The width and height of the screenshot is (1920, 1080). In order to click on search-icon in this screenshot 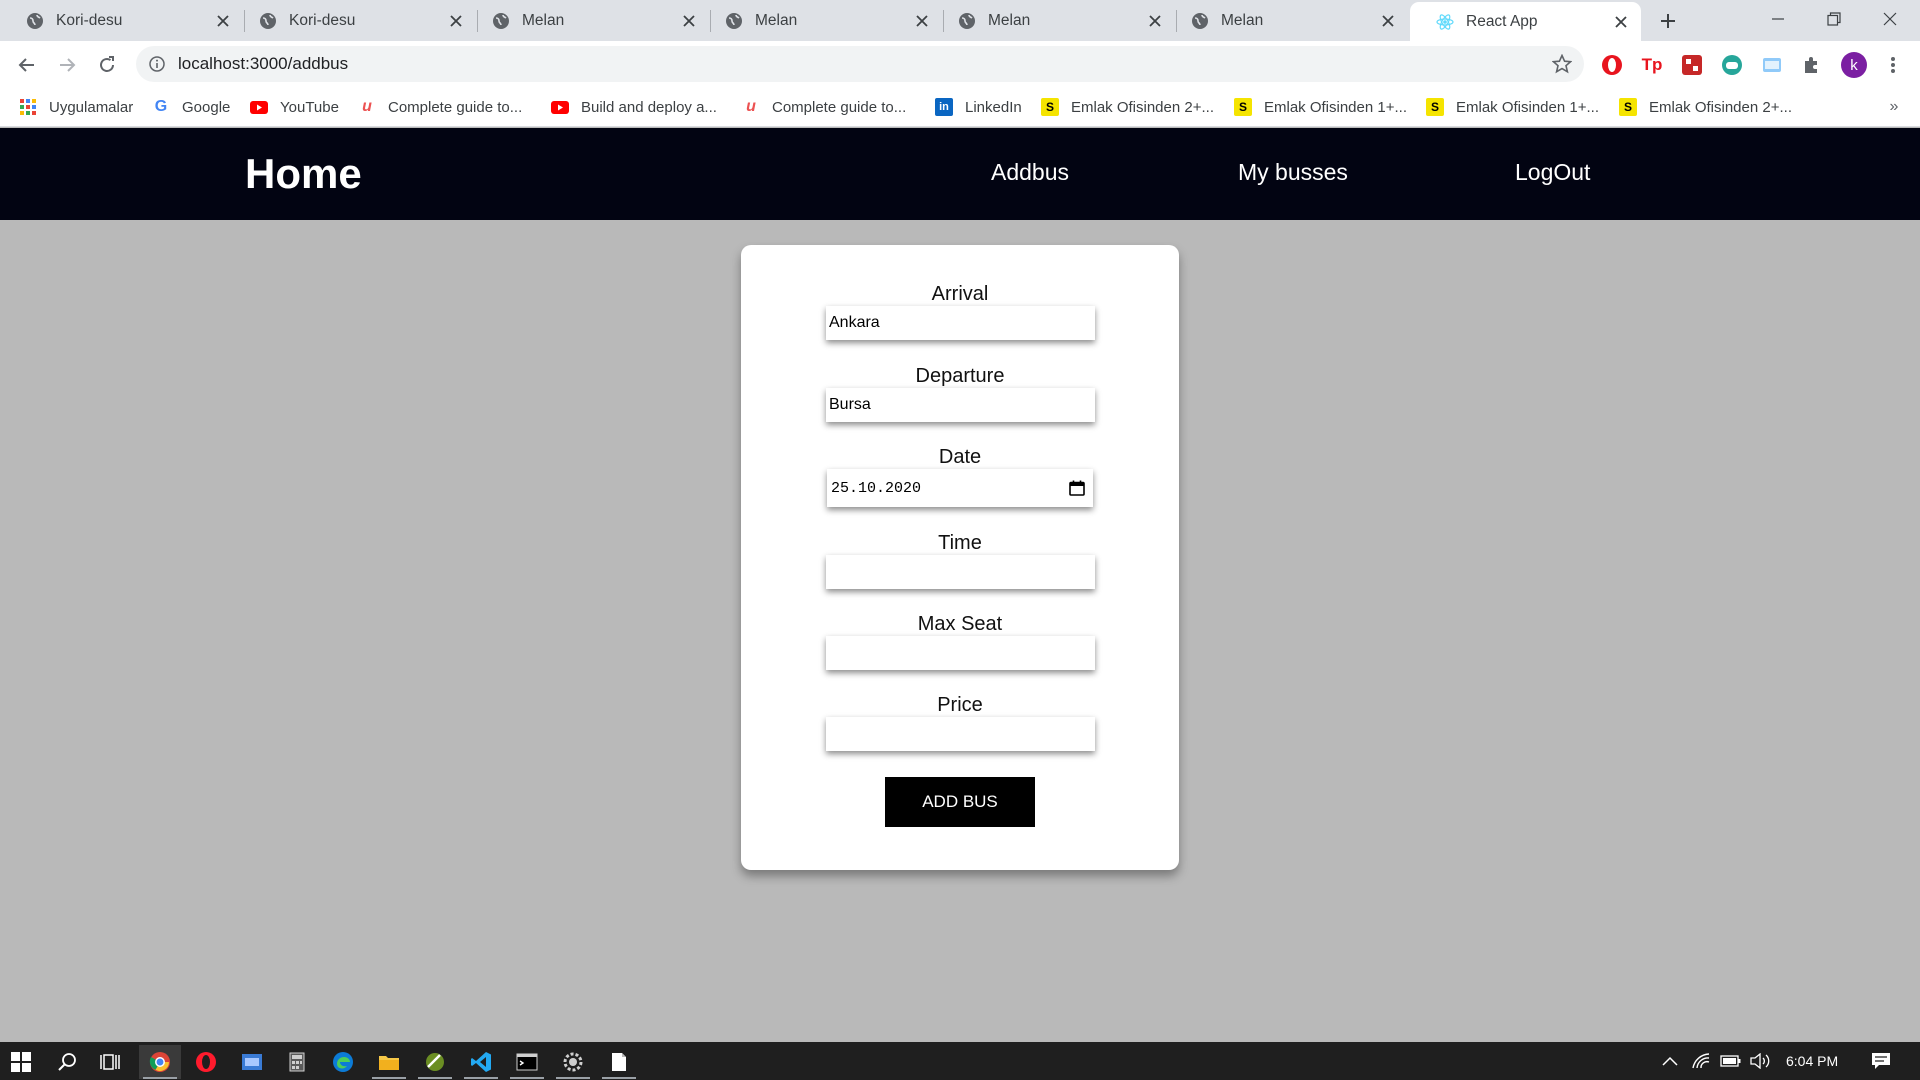, I will do `click(67, 1062)`.